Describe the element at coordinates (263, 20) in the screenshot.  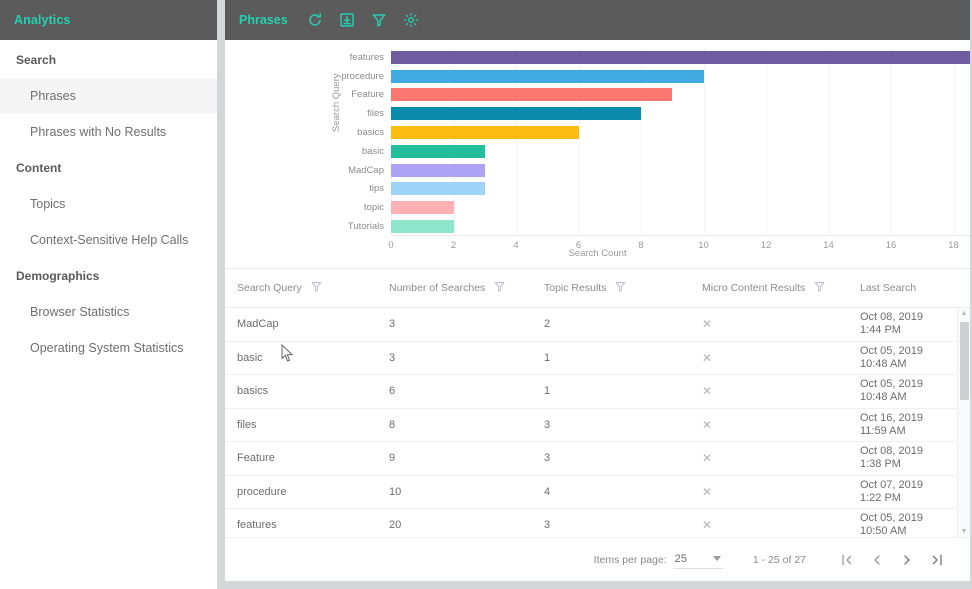
I see `toolbar-title: Phrases` at that location.